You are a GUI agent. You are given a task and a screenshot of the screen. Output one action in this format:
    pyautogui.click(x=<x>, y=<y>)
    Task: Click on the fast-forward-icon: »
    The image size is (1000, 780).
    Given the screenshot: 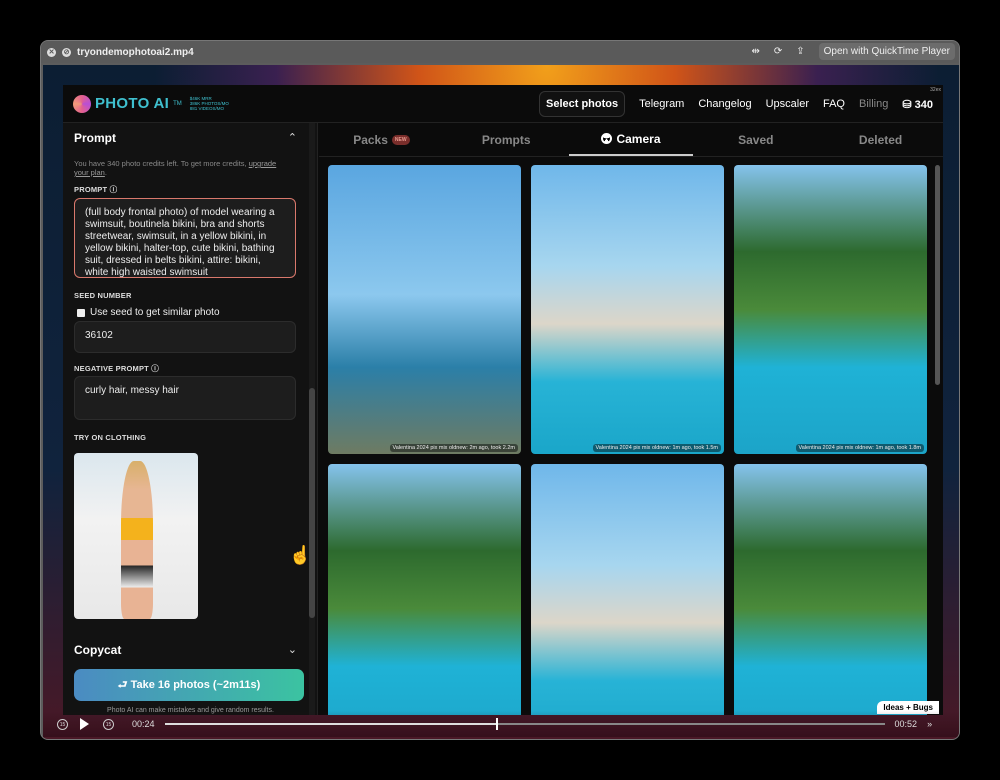 What is the action you would take?
    pyautogui.click(x=929, y=724)
    